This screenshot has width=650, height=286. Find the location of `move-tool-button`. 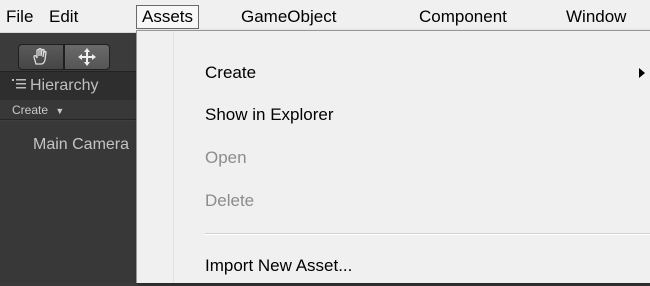

move-tool-button is located at coordinates (87, 57).